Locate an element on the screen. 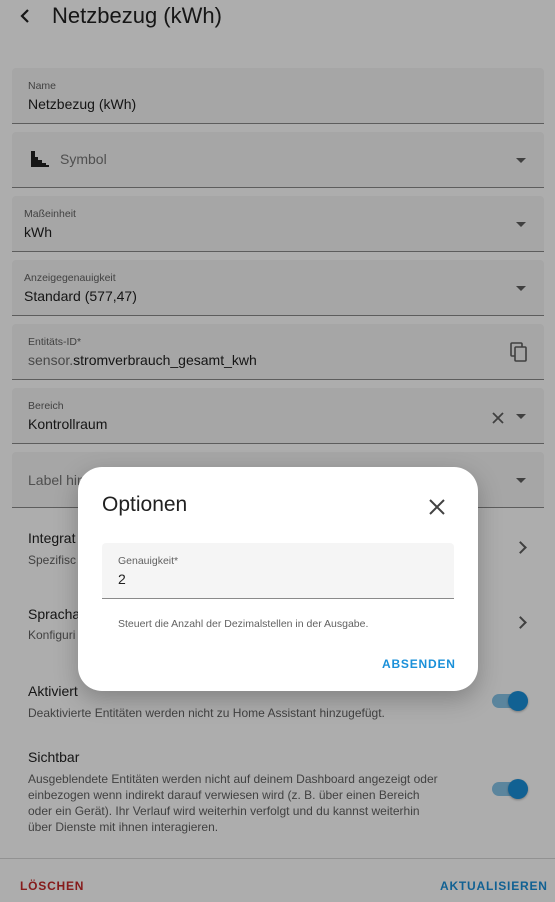 Image resolution: width=555 pixels, height=902 pixels. precision-input-label: Genauigkeit* is located at coordinates (148, 561).